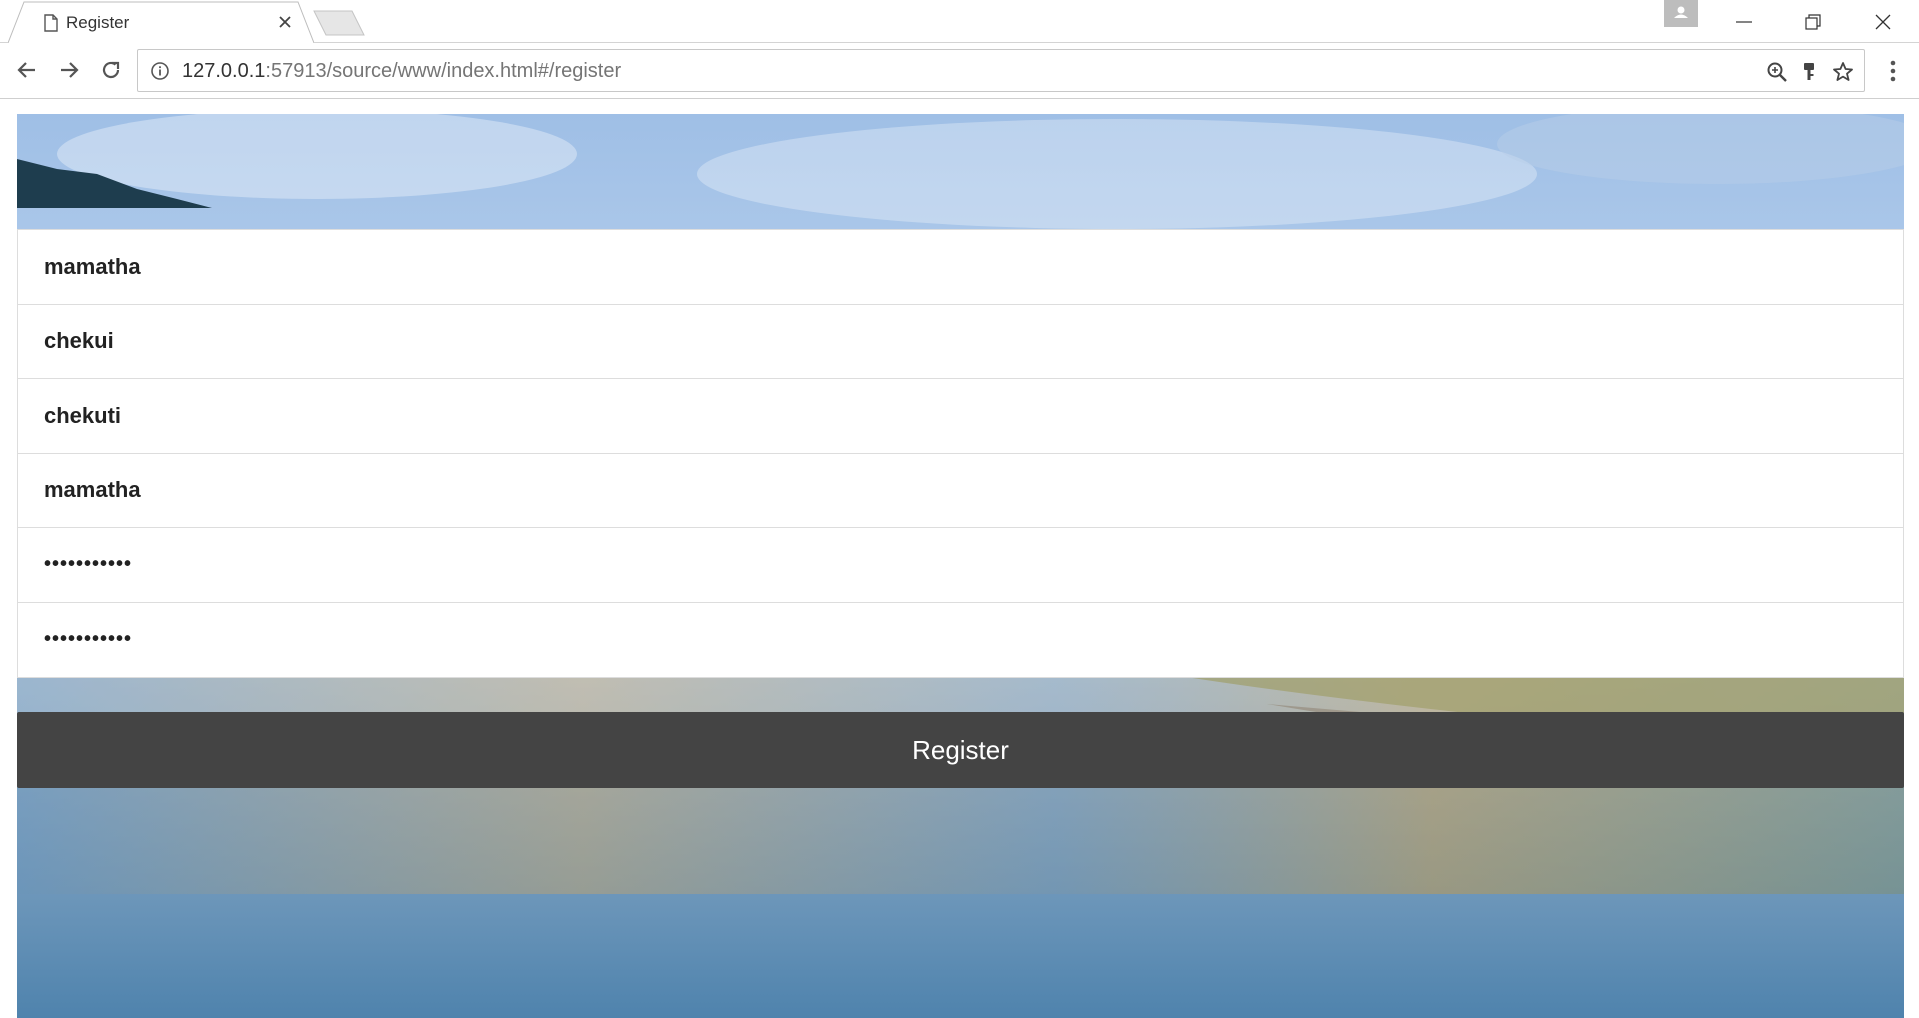  What do you see at coordinates (1893, 71) in the screenshot?
I see `more-menu-icon` at bounding box center [1893, 71].